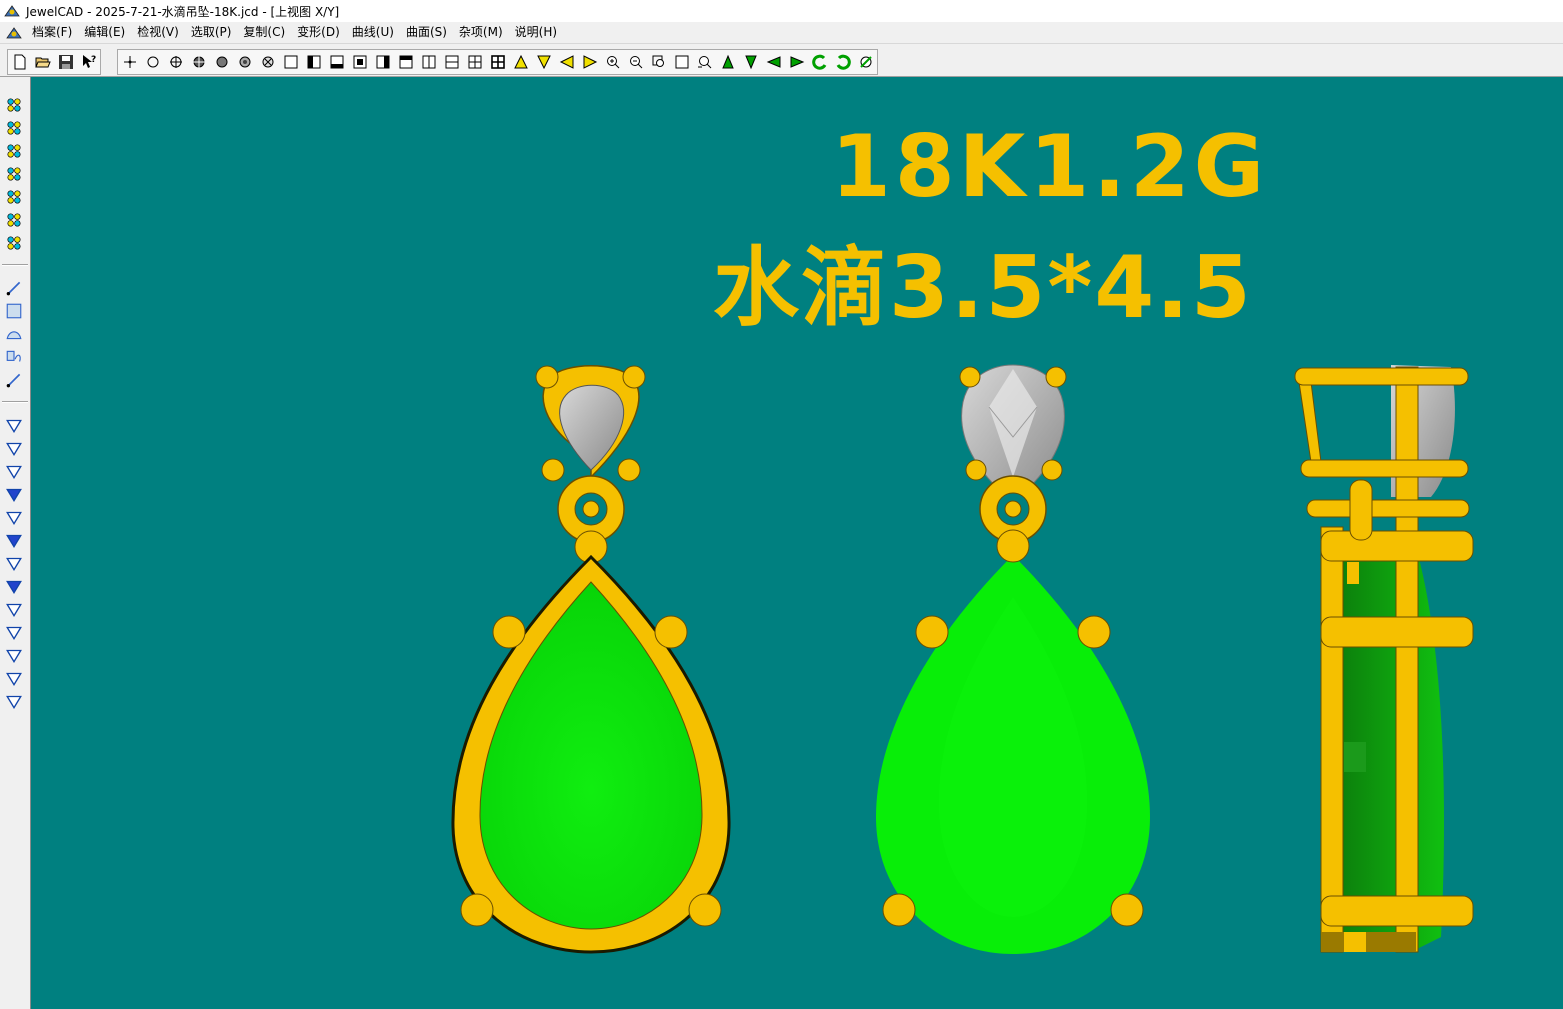 Image resolution: width=1563 pixels, height=1009 pixels. What do you see at coordinates (15, 402) in the screenshot?
I see `toolbar-separator` at bounding box center [15, 402].